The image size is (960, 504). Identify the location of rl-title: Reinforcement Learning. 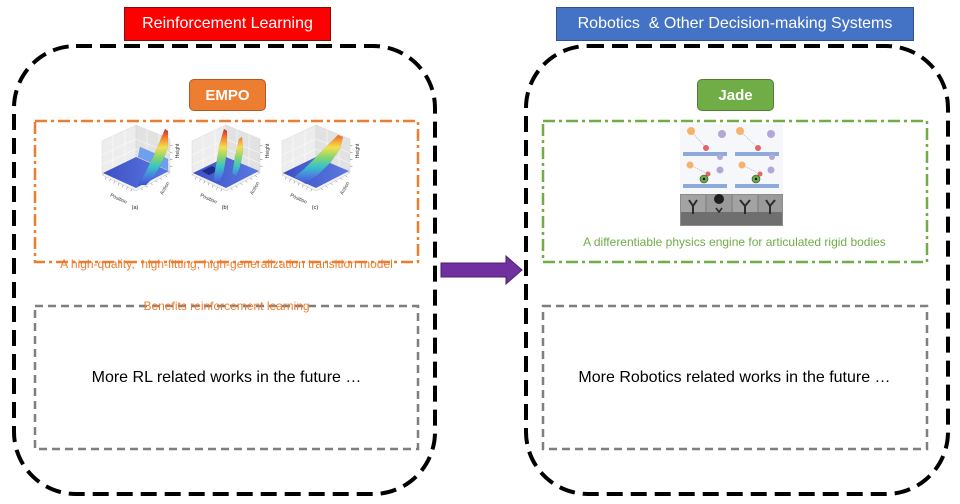
(227, 24).